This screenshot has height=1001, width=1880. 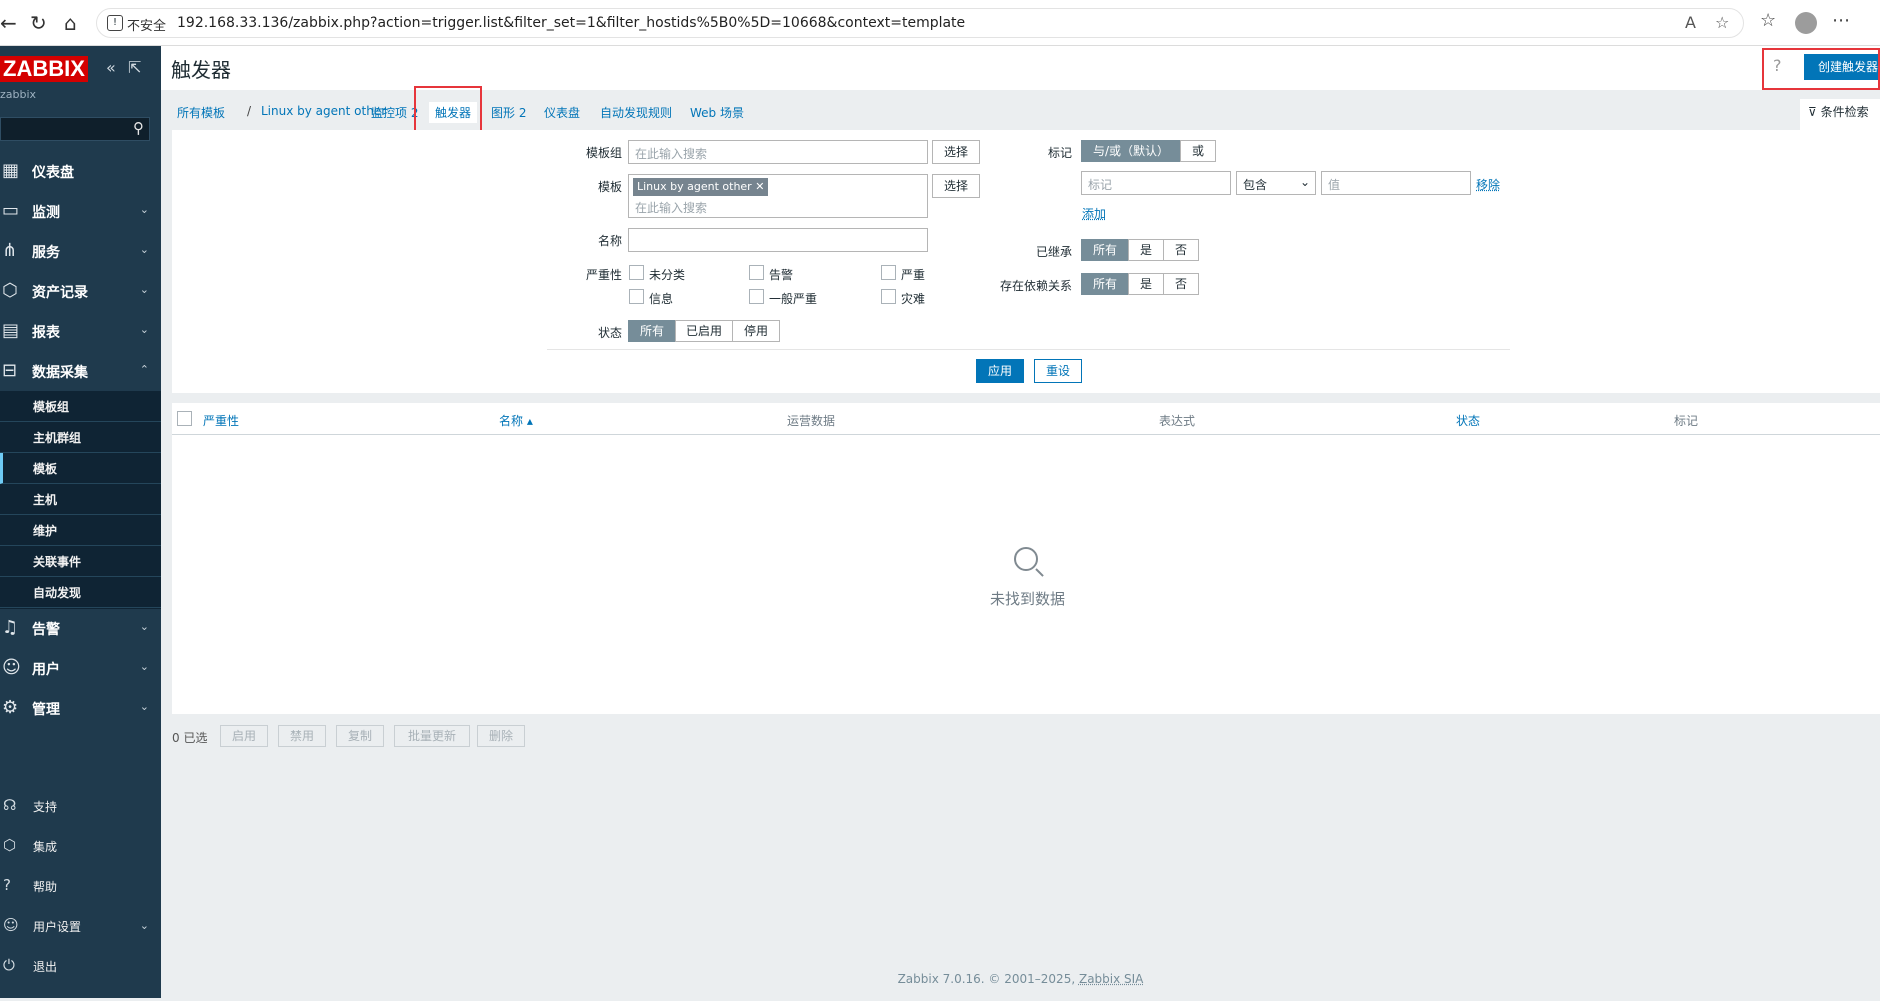 I want to click on submenu-templates: 模板, so click(x=80, y=468).